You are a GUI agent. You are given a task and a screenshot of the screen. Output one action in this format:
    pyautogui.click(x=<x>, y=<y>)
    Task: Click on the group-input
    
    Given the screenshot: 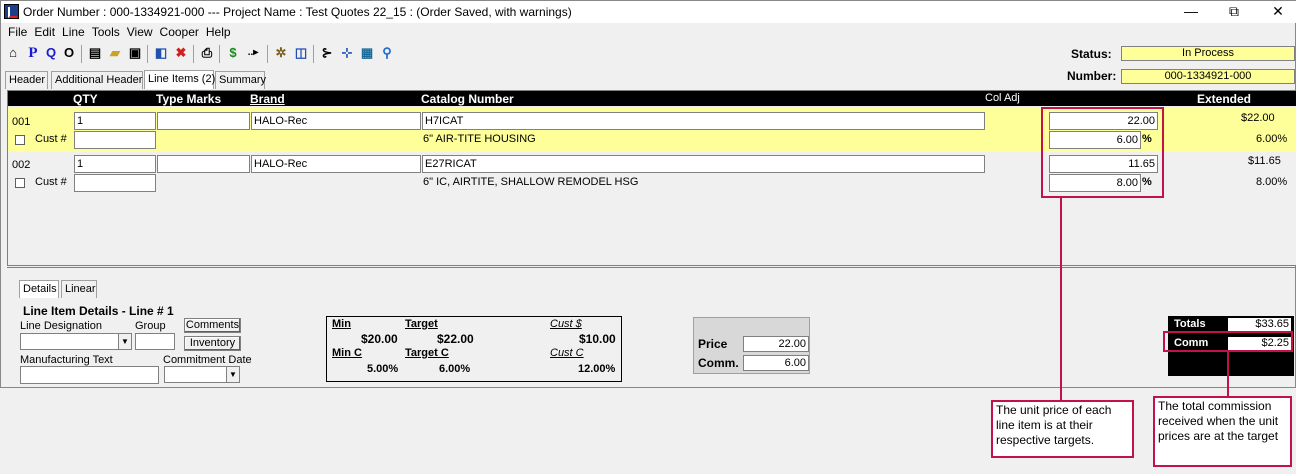 What is the action you would take?
    pyautogui.click(x=155, y=341)
    